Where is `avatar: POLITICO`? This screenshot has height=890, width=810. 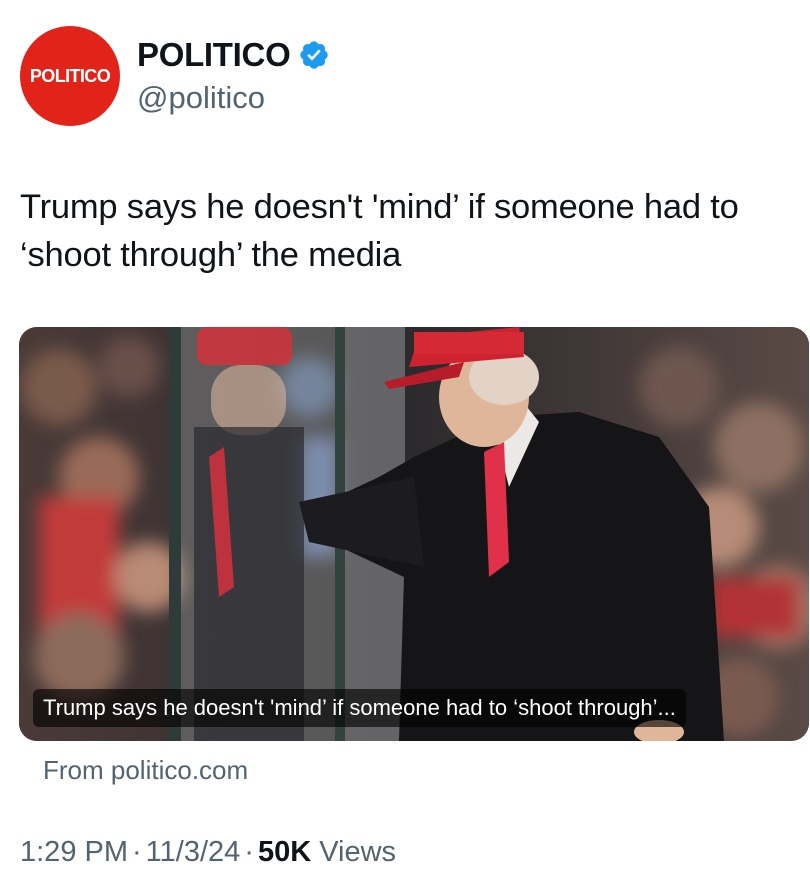
avatar: POLITICO is located at coordinates (70, 76).